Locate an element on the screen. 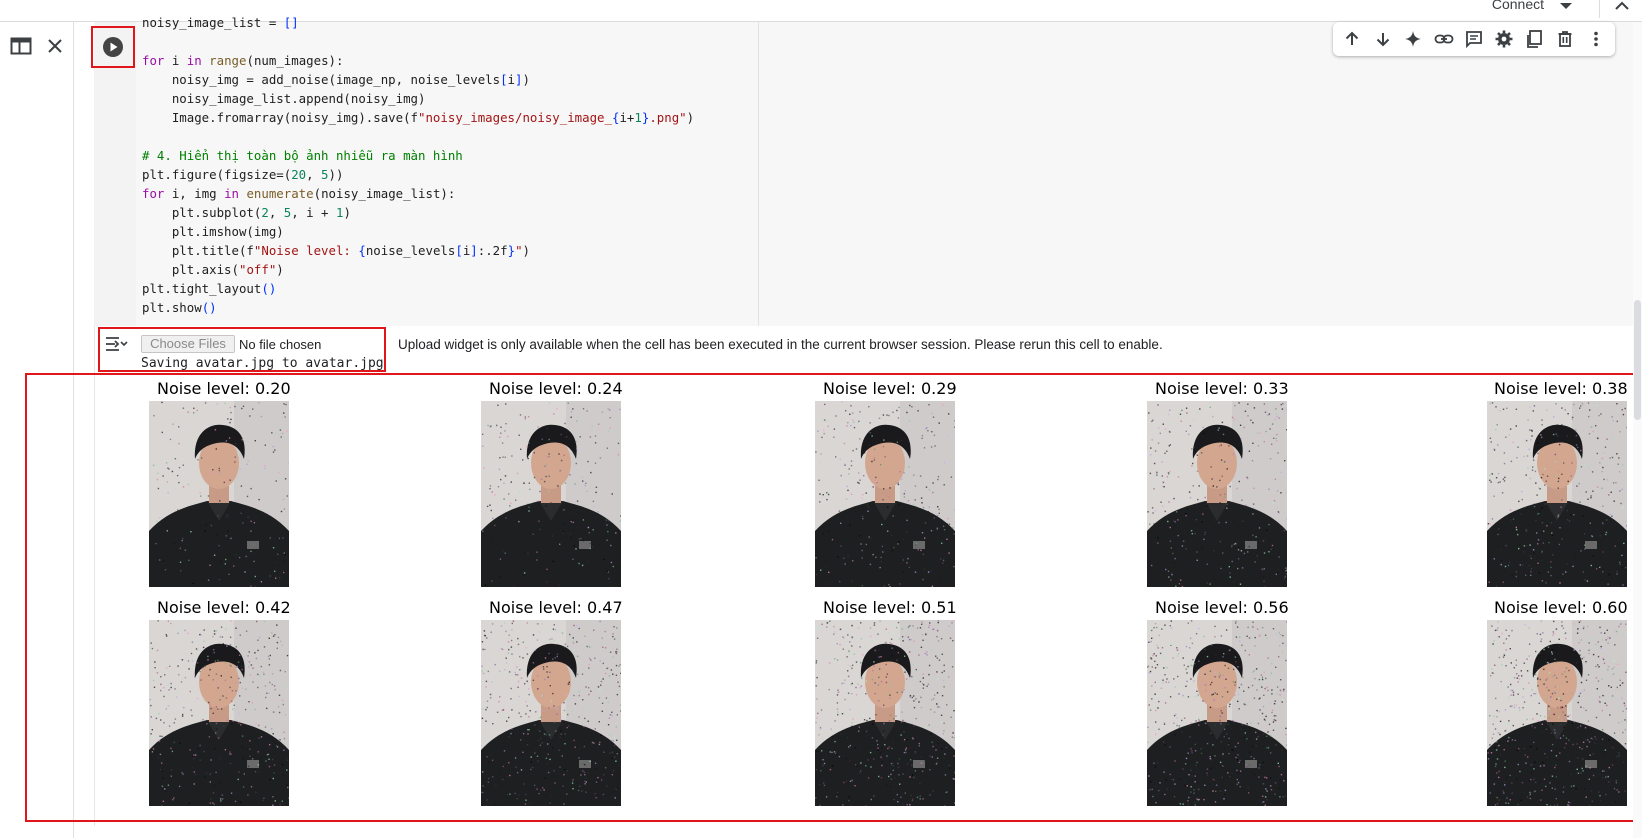 This screenshot has width=1642, height=838. saving-output-text: Saving avatar.jpg to avatar.jpg is located at coordinates (262, 363).